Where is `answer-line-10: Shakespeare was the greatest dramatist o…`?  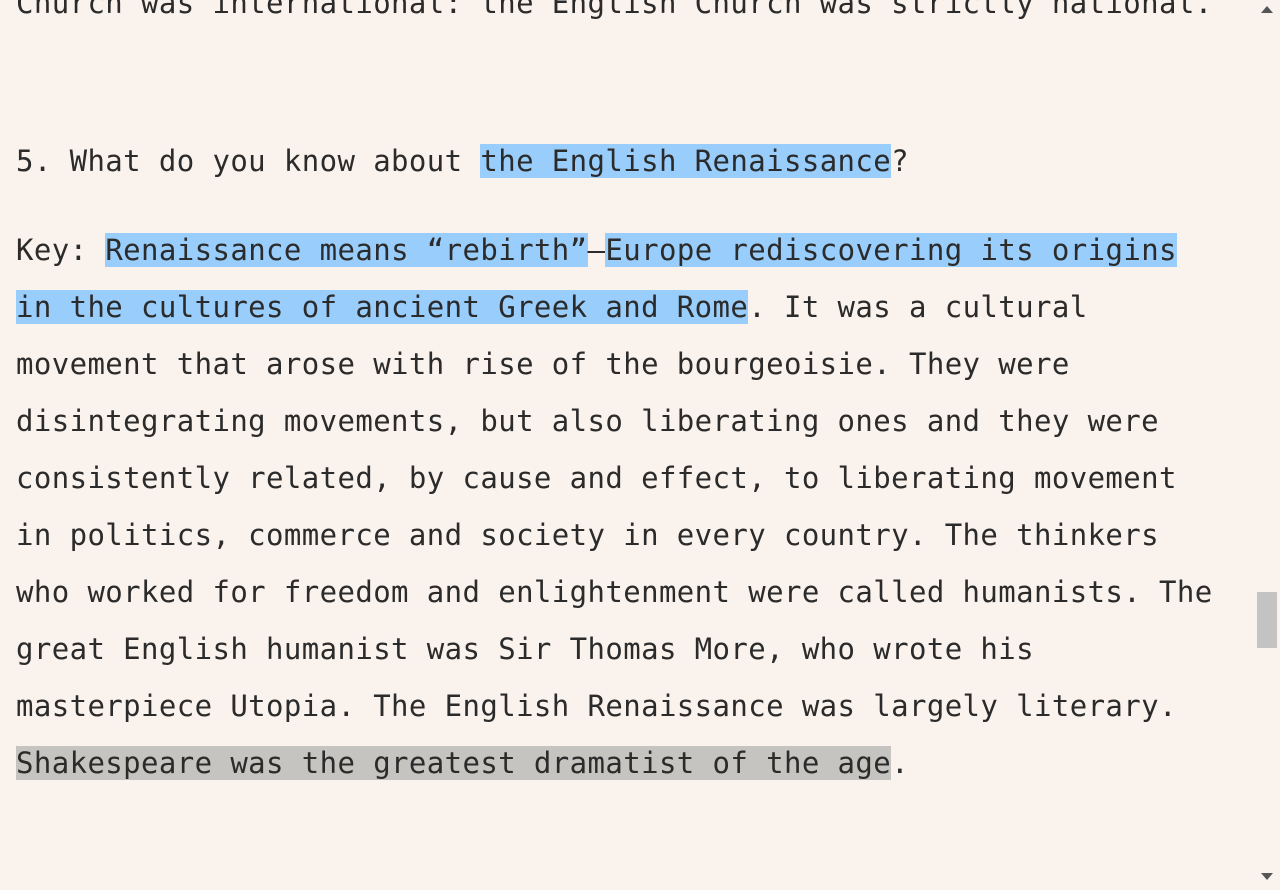
answer-line-10: Shakespeare was the greatest dramatist o… is located at coordinates (462, 763).